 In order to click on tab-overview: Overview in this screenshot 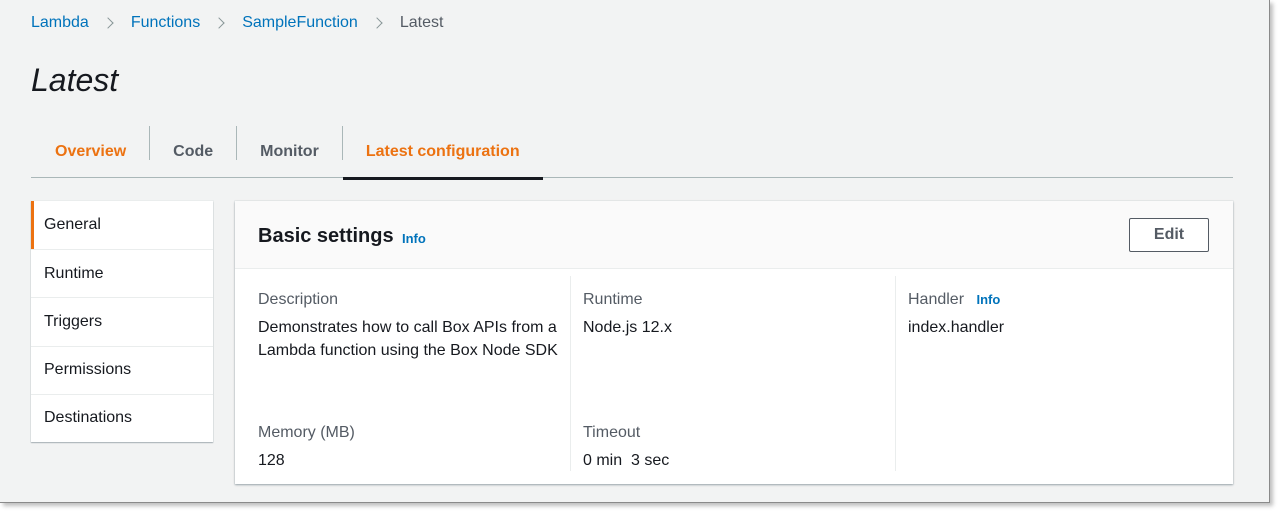, I will do `click(90, 152)`.